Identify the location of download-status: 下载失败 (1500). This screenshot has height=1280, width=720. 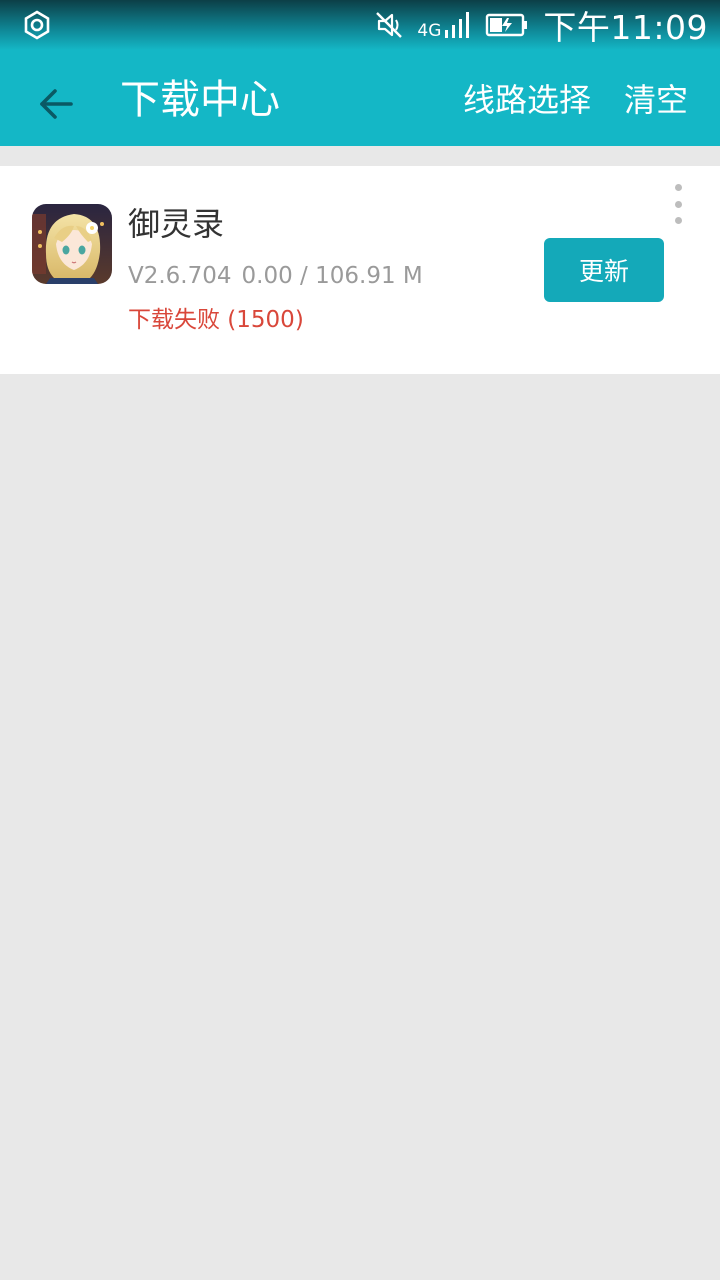
(216, 320).